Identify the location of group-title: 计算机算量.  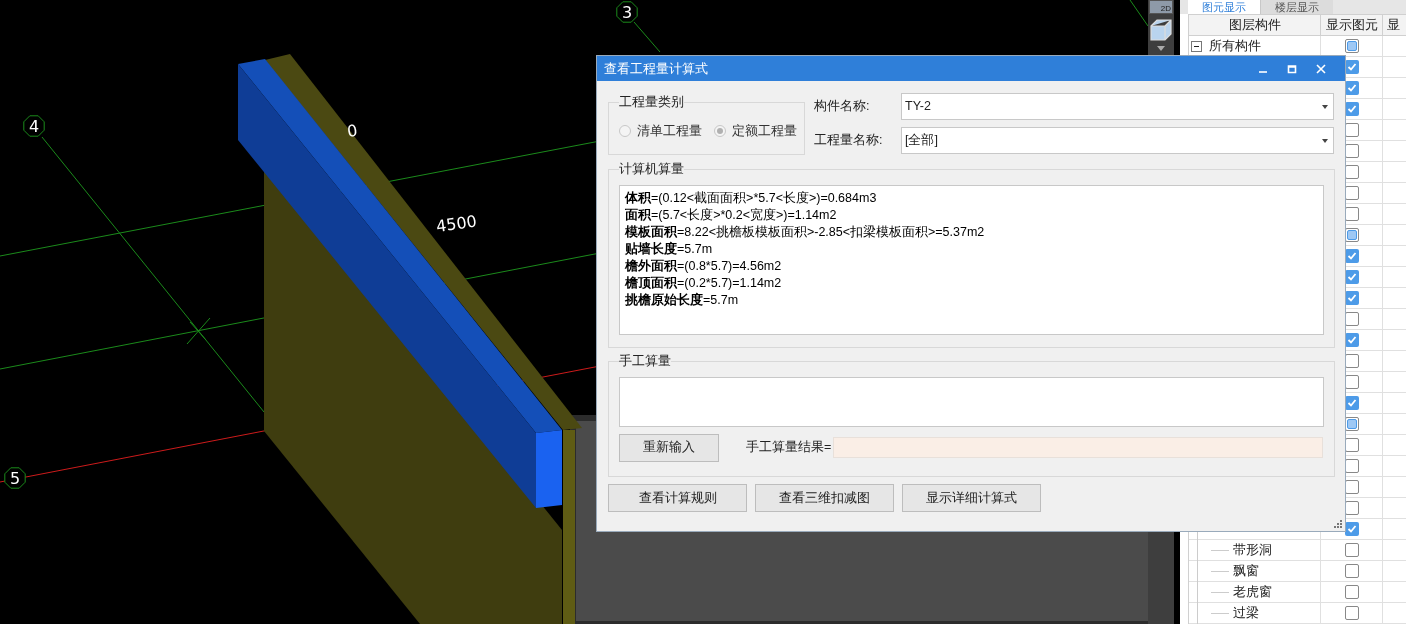
(651, 169).